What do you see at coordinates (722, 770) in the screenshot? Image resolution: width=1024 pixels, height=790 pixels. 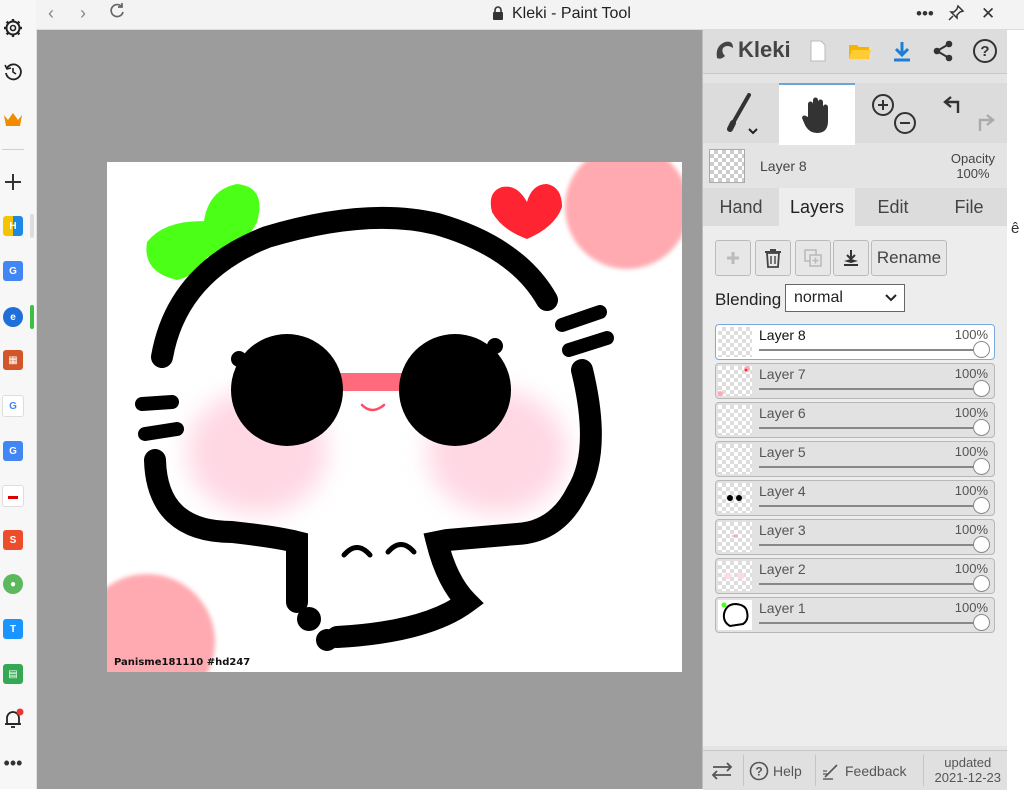 I see `swap-side-button` at bounding box center [722, 770].